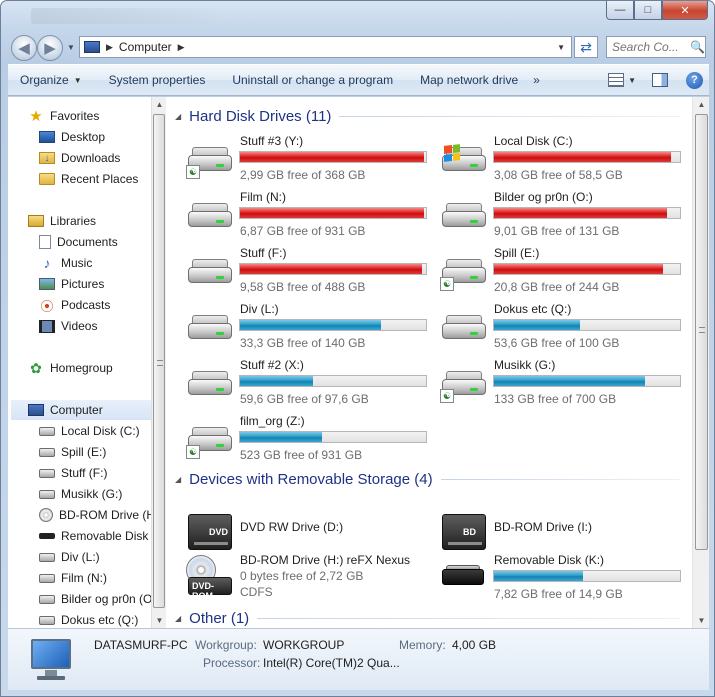  What do you see at coordinates (422, 645) in the screenshot?
I see `memory-label: Memory:` at bounding box center [422, 645].